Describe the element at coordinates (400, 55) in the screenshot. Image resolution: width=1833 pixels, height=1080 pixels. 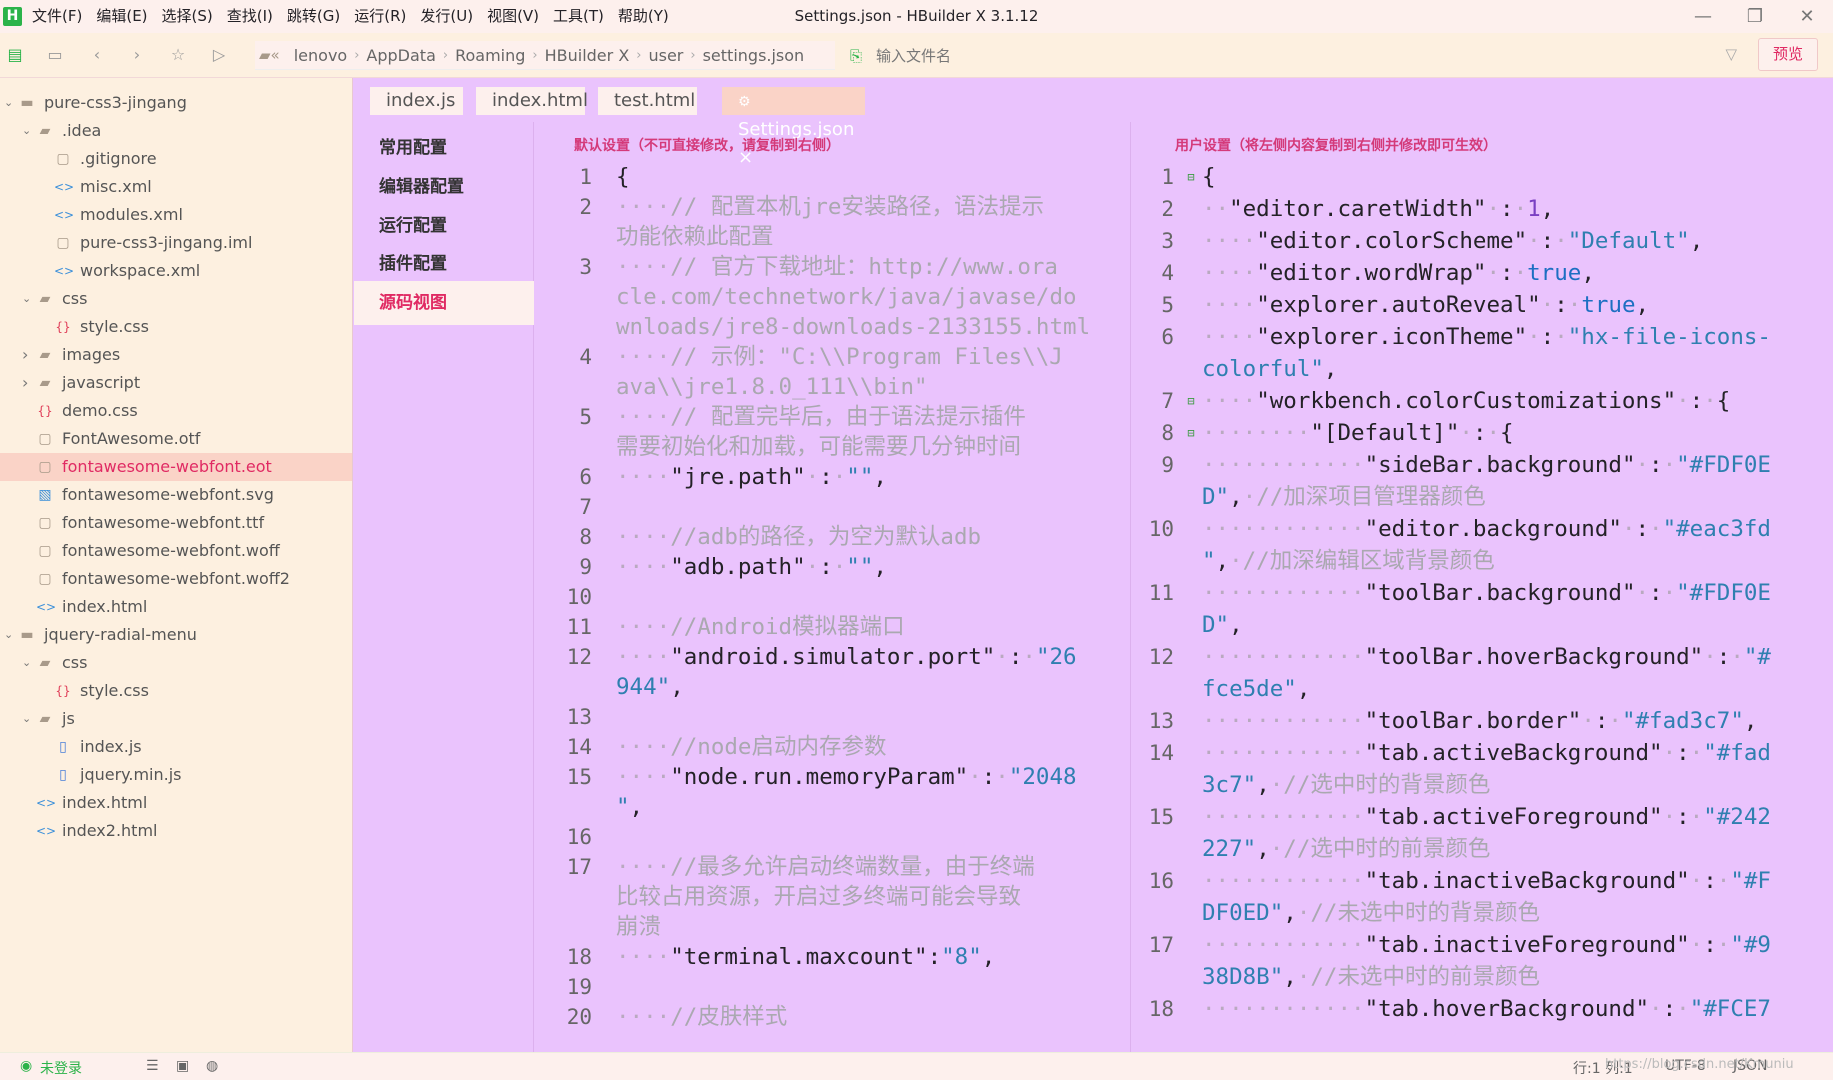
I see `breadcrumb-item: AppData` at that location.